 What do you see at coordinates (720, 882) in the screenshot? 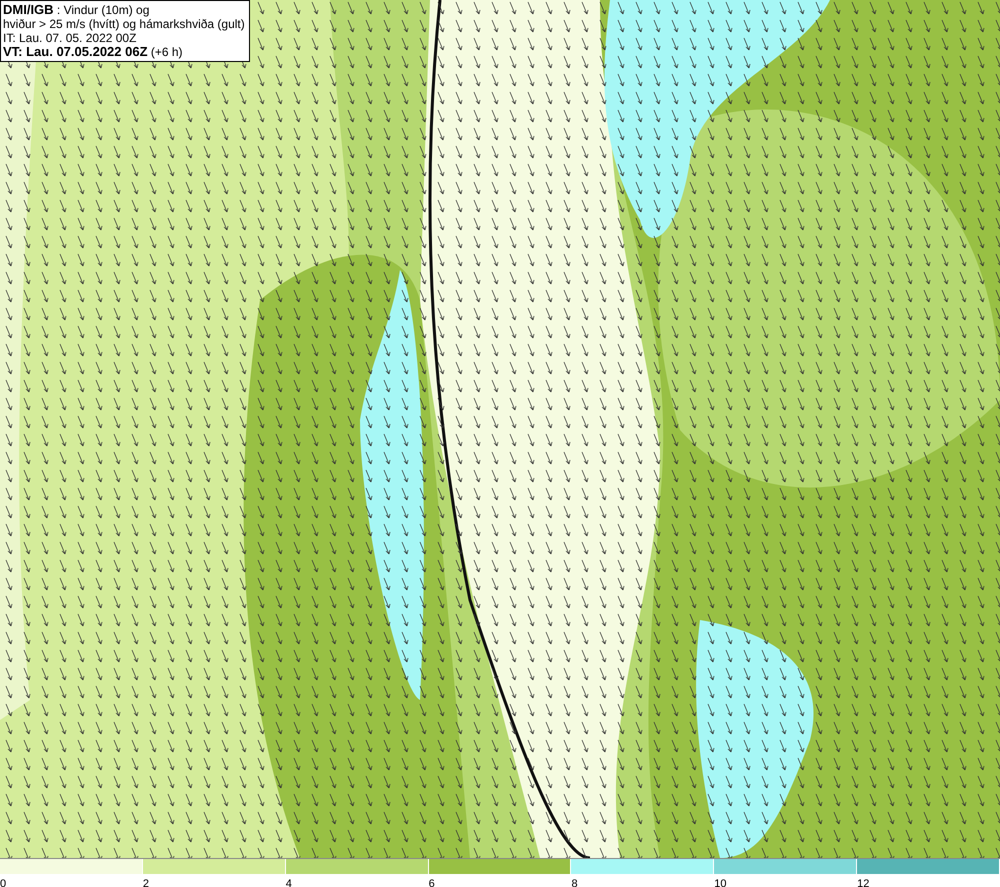
I see `tick-label: 10` at bounding box center [720, 882].